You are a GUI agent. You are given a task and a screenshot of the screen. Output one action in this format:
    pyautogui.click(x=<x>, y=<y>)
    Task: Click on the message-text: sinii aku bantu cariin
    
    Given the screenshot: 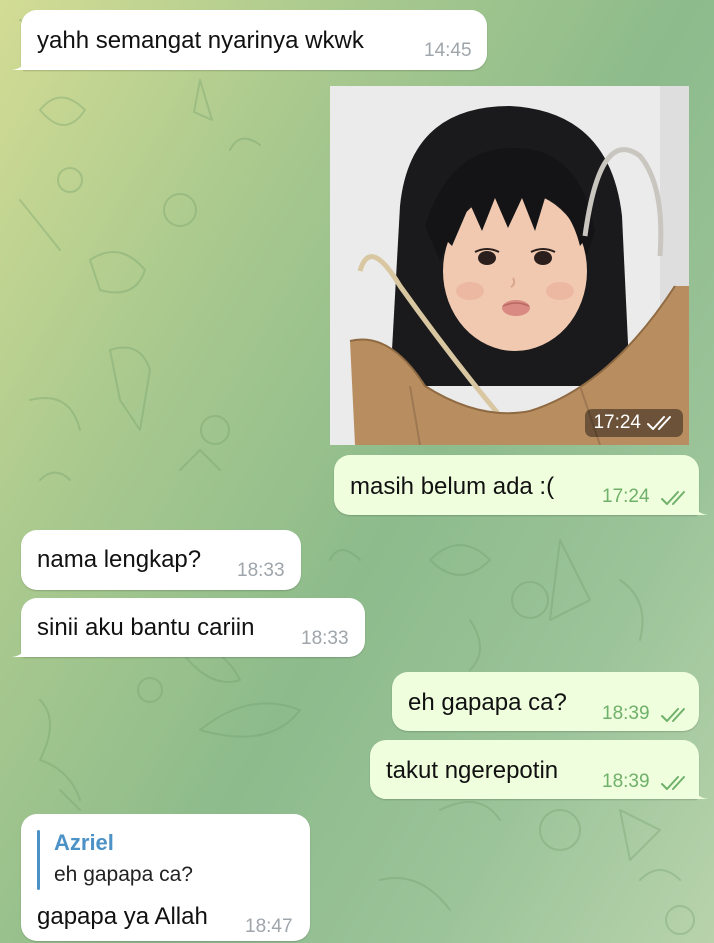 What is the action you would take?
    pyautogui.click(x=146, y=627)
    